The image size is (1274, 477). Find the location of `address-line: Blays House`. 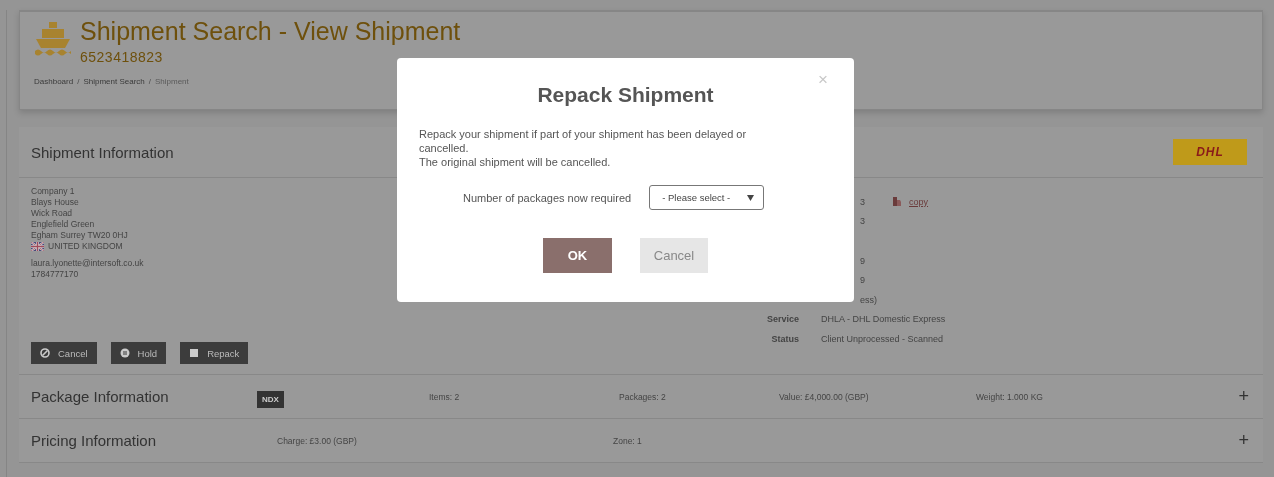

address-line: Blays House is located at coordinates (55, 202).